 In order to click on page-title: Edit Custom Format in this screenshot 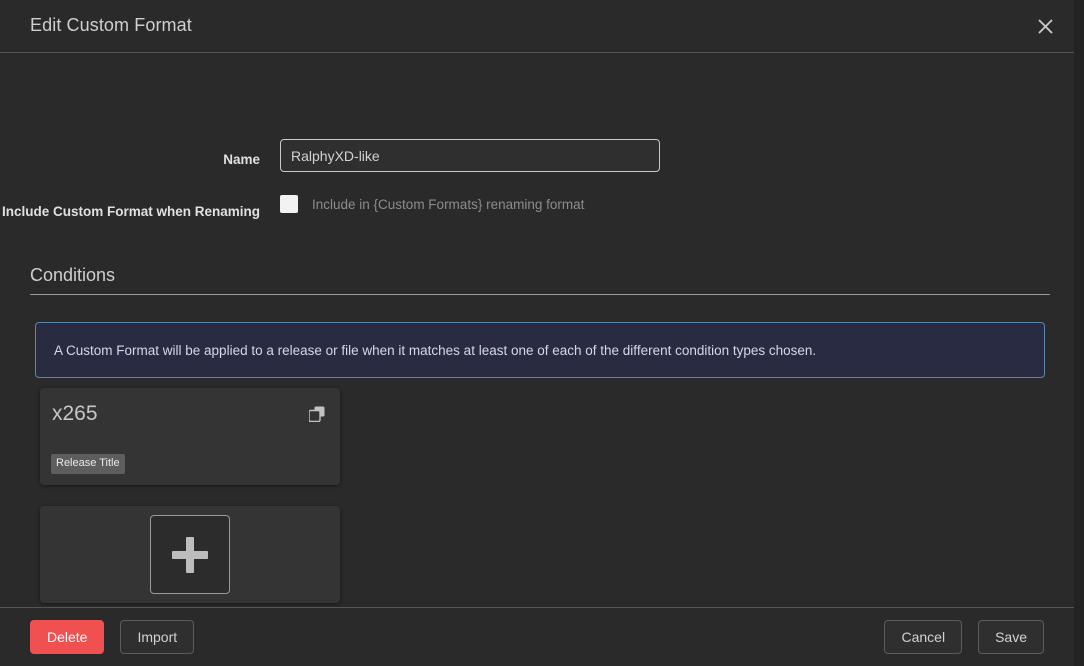, I will do `click(111, 25)`.